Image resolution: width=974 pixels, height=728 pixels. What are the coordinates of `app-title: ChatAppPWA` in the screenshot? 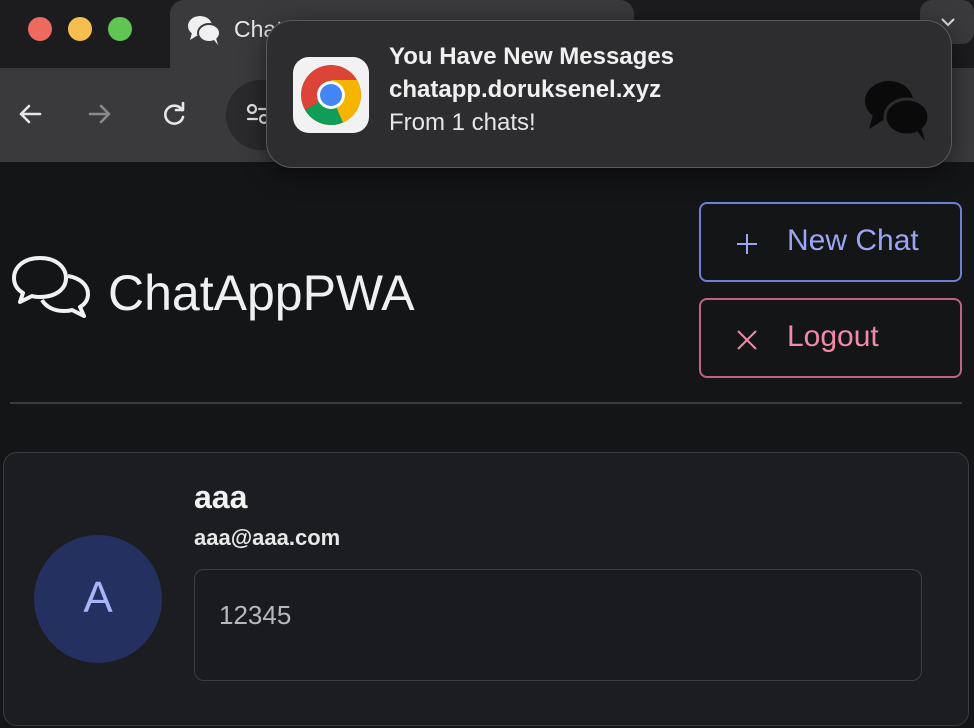 It's located at (261, 293).